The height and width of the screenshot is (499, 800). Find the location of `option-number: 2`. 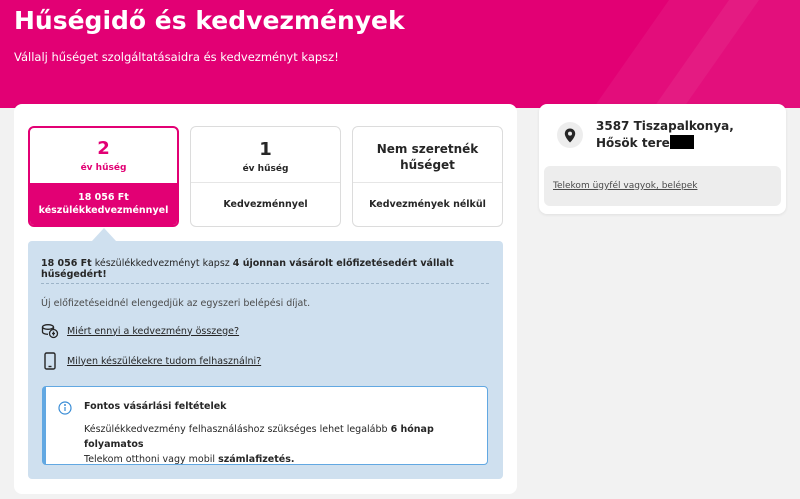

option-number: 2 is located at coordinates (103, 148).